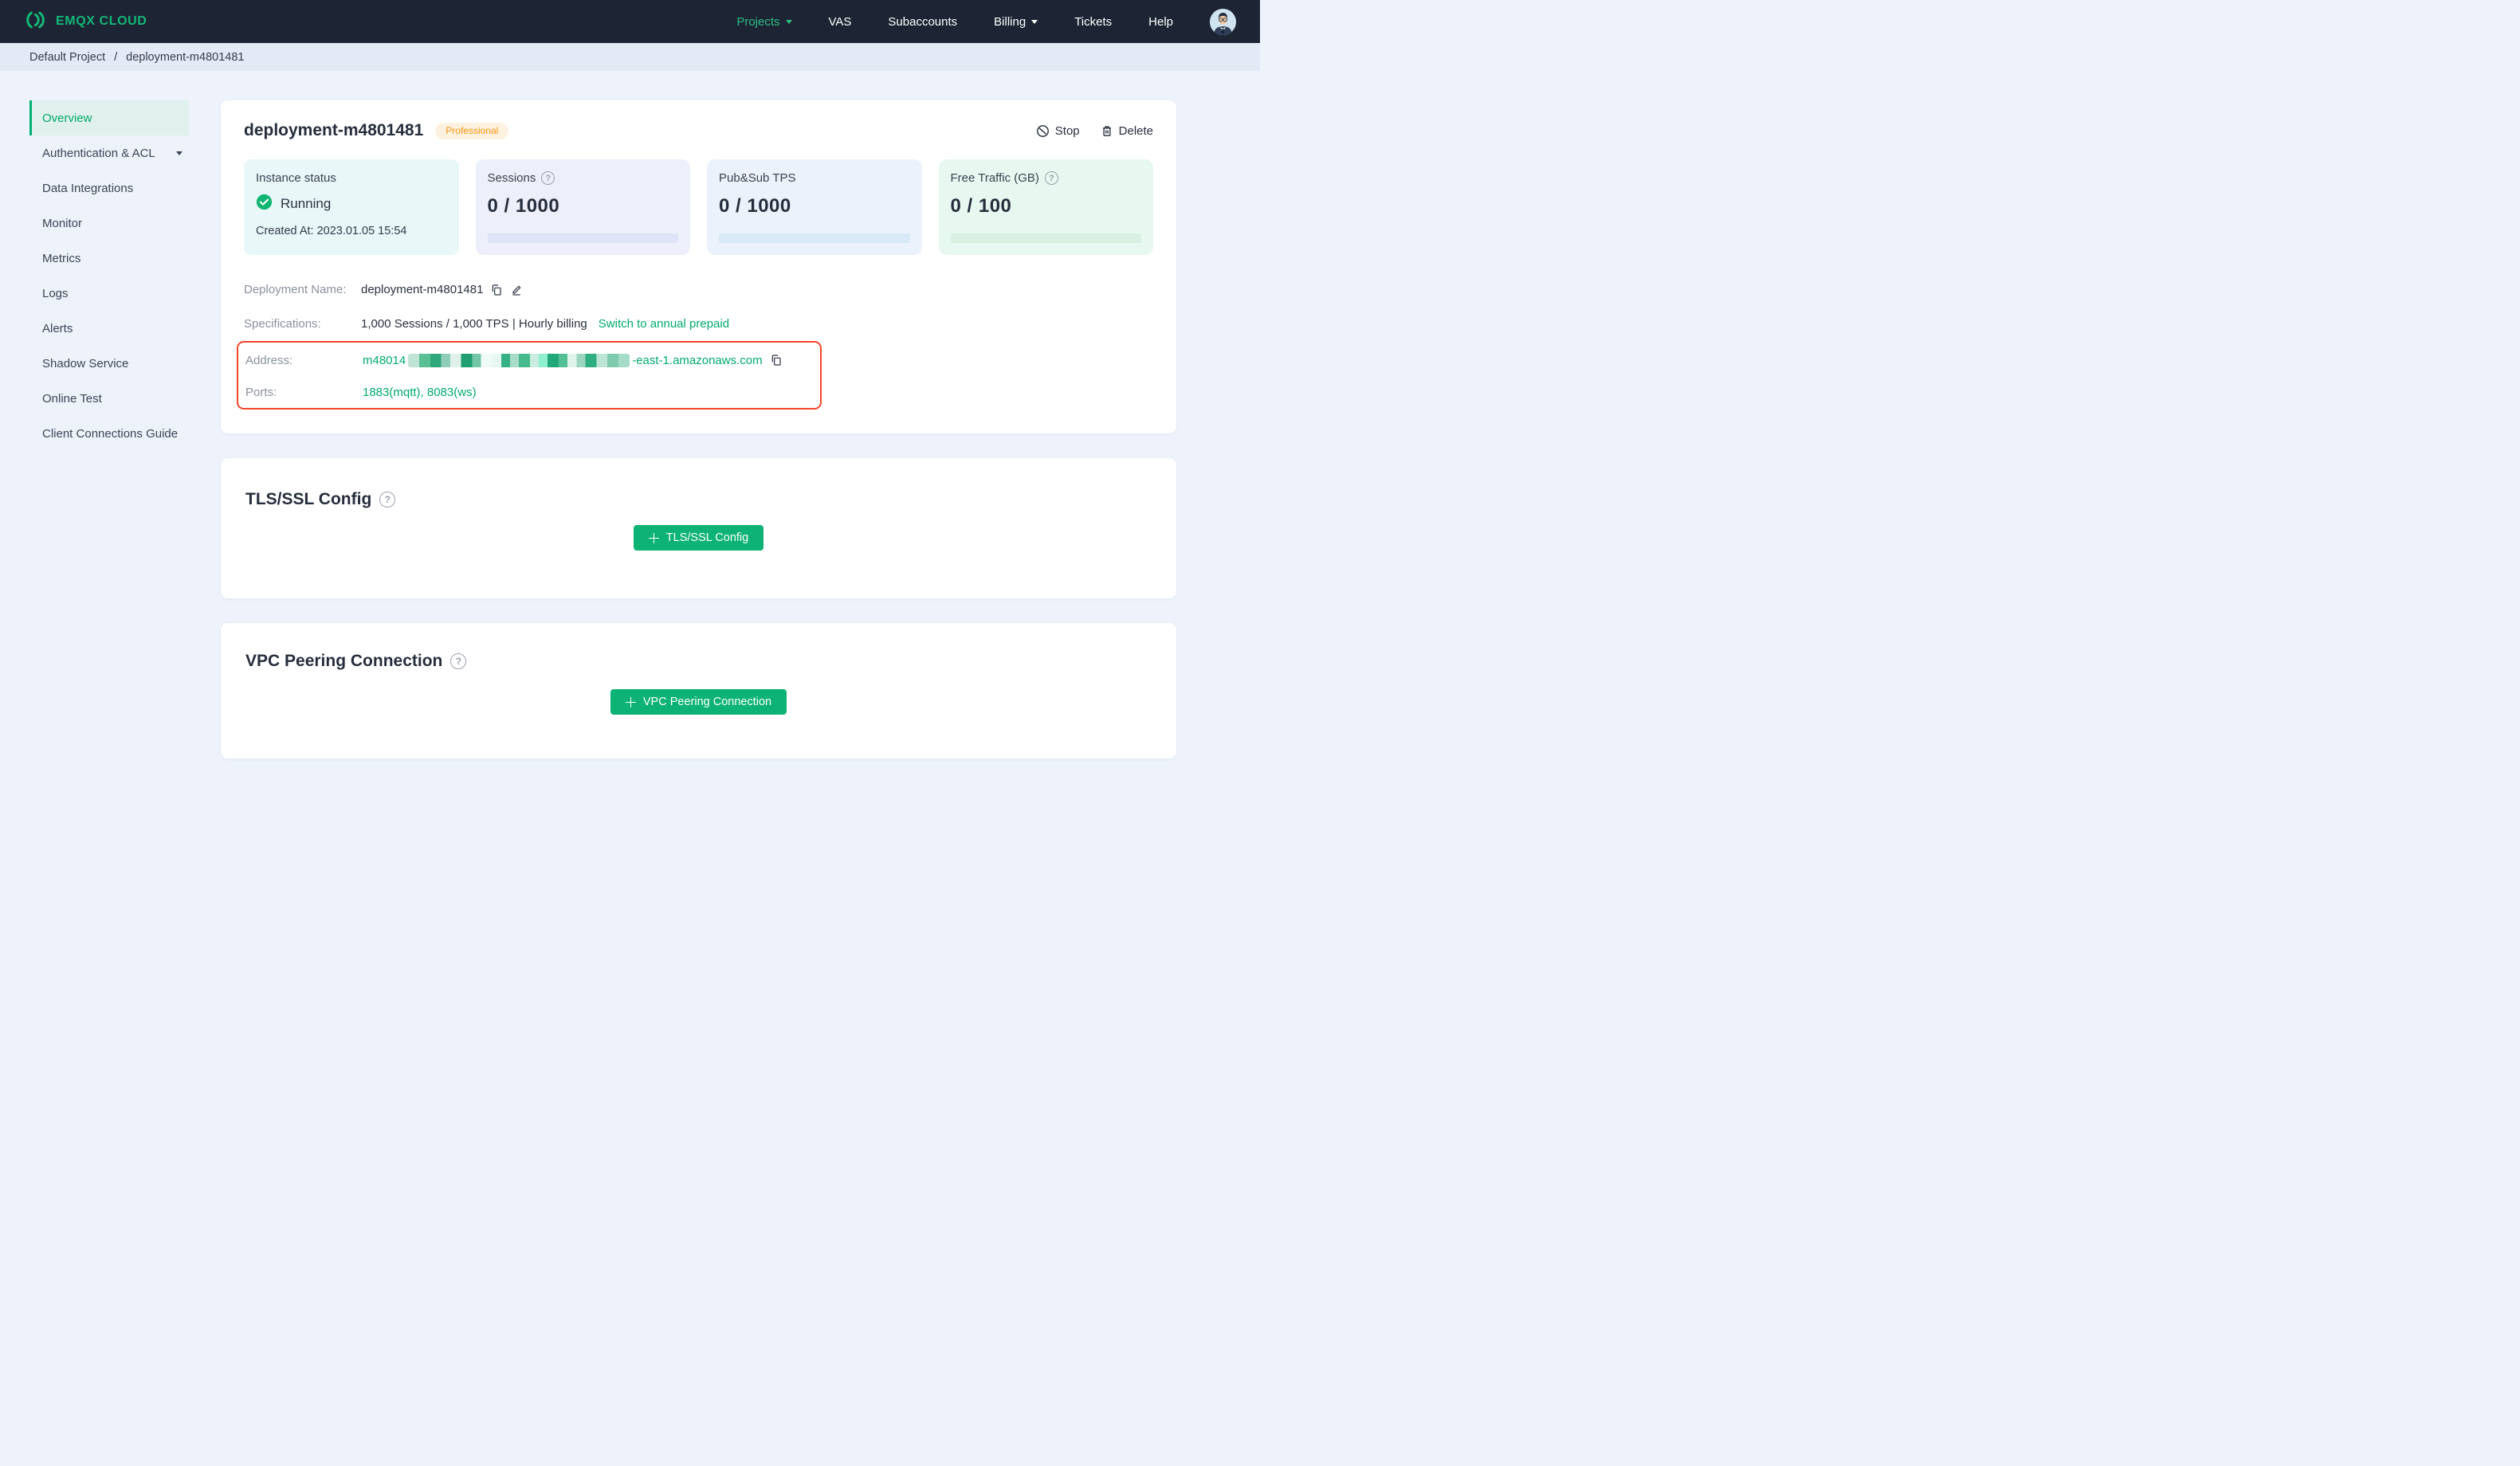  I want to click on switch-annual-prepaid-link: Switch to annual prepaid, so click(664, 324).